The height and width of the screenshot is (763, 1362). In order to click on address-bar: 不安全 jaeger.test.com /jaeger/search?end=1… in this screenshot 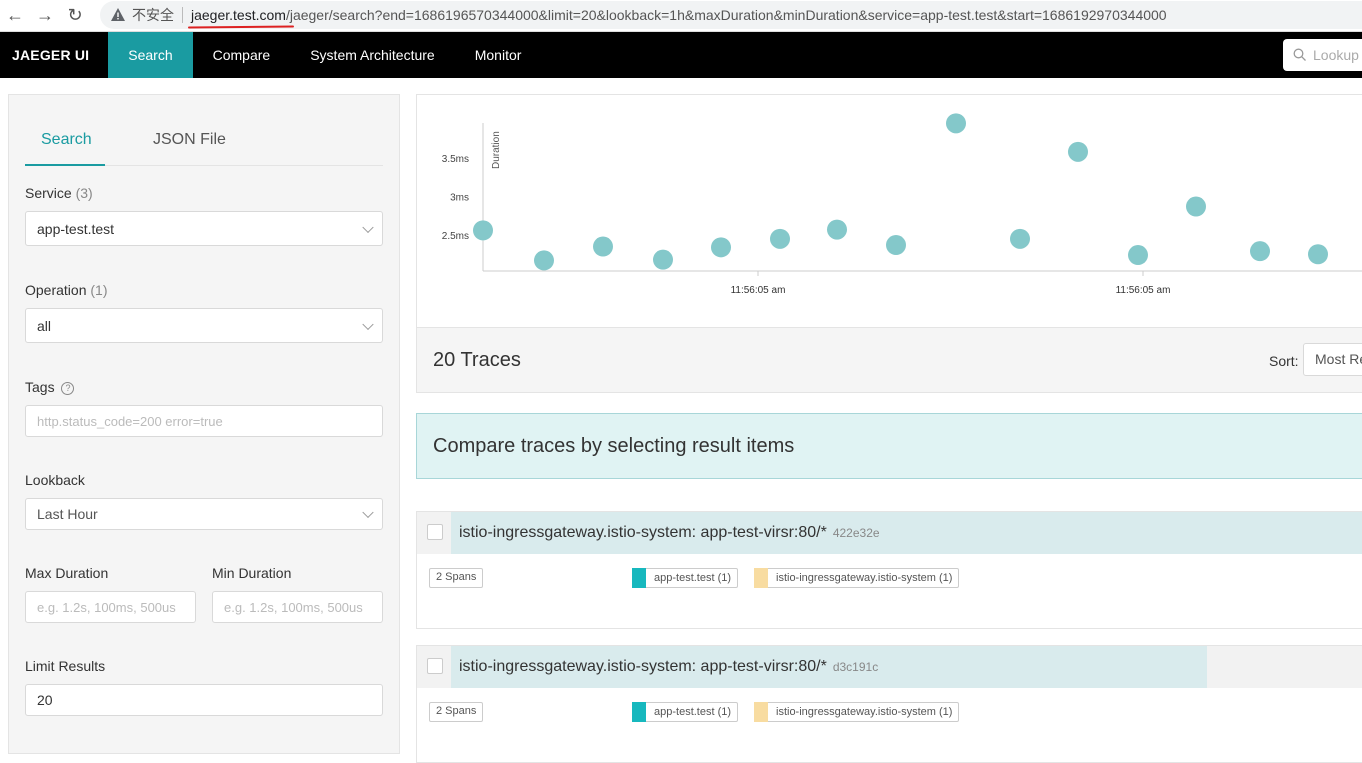, I will do `click(731, 15)`.